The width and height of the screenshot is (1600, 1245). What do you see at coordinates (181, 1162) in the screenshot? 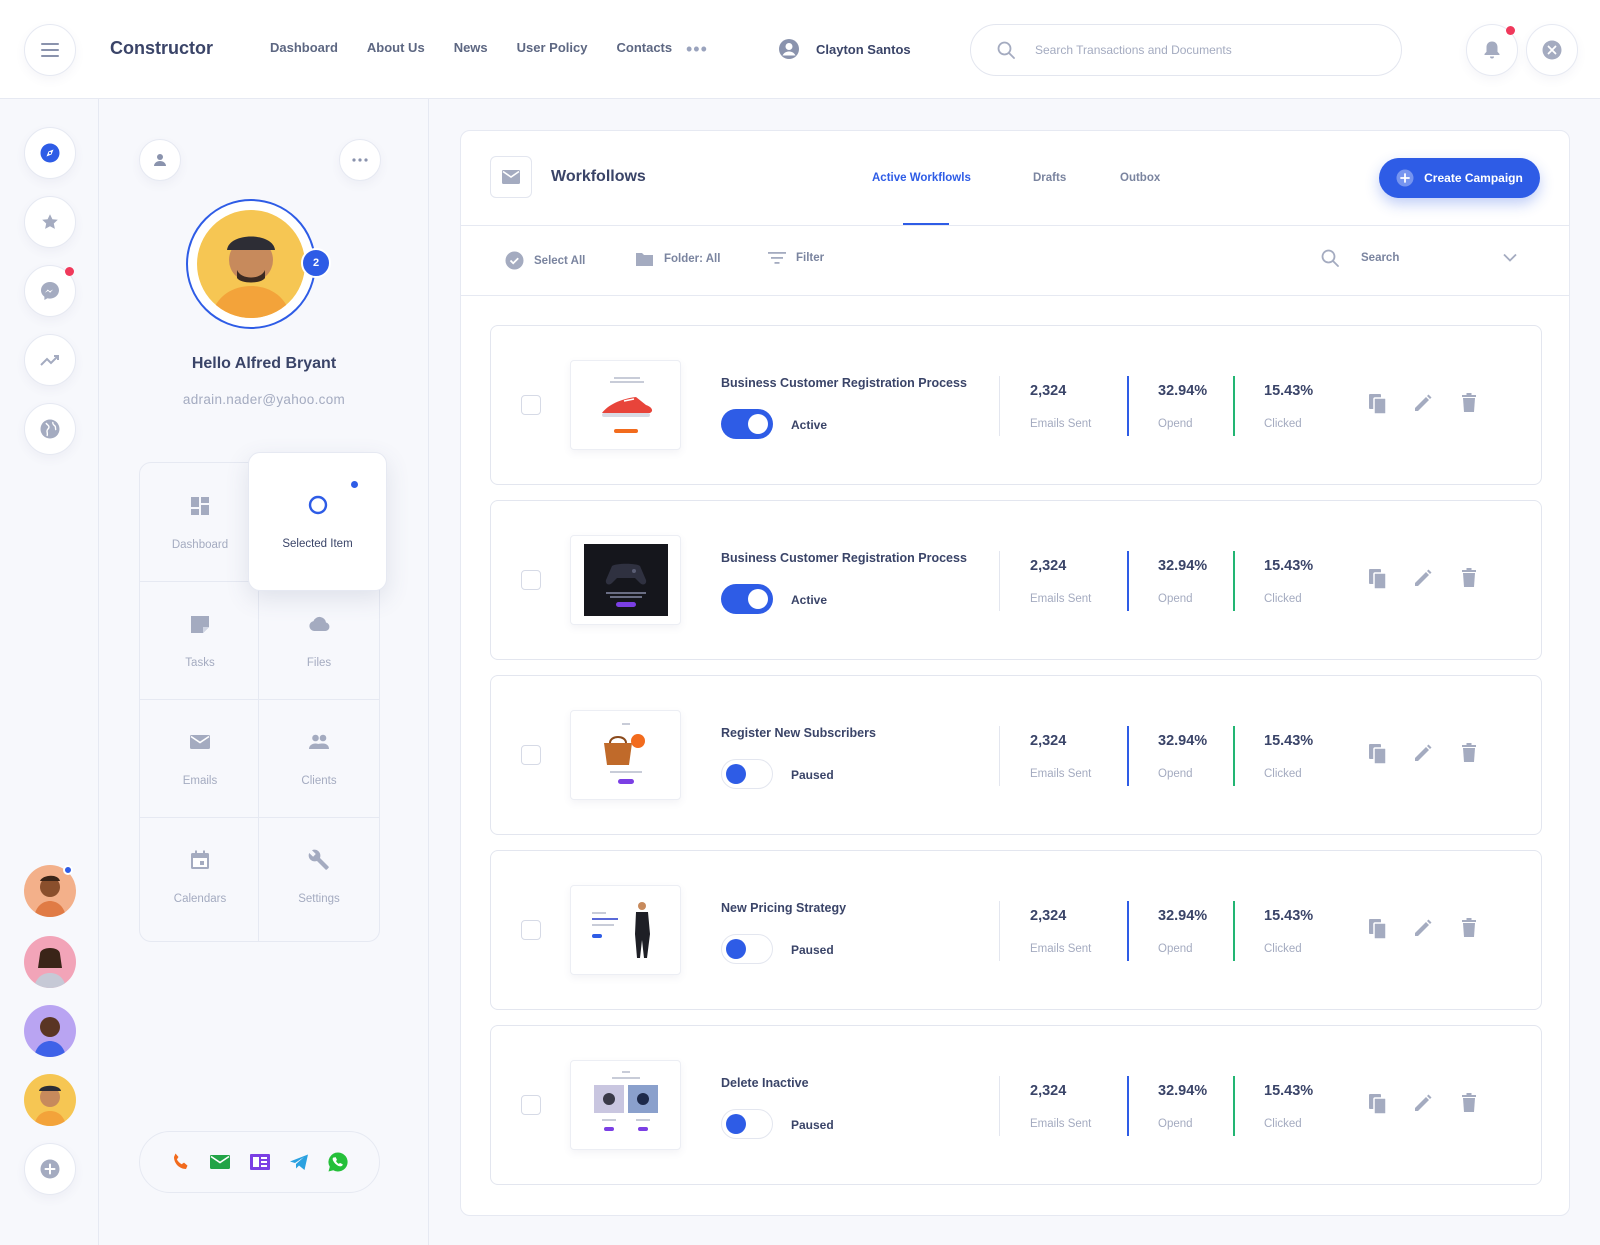
I see `phone-icon` at bounding box center [181, 1162].